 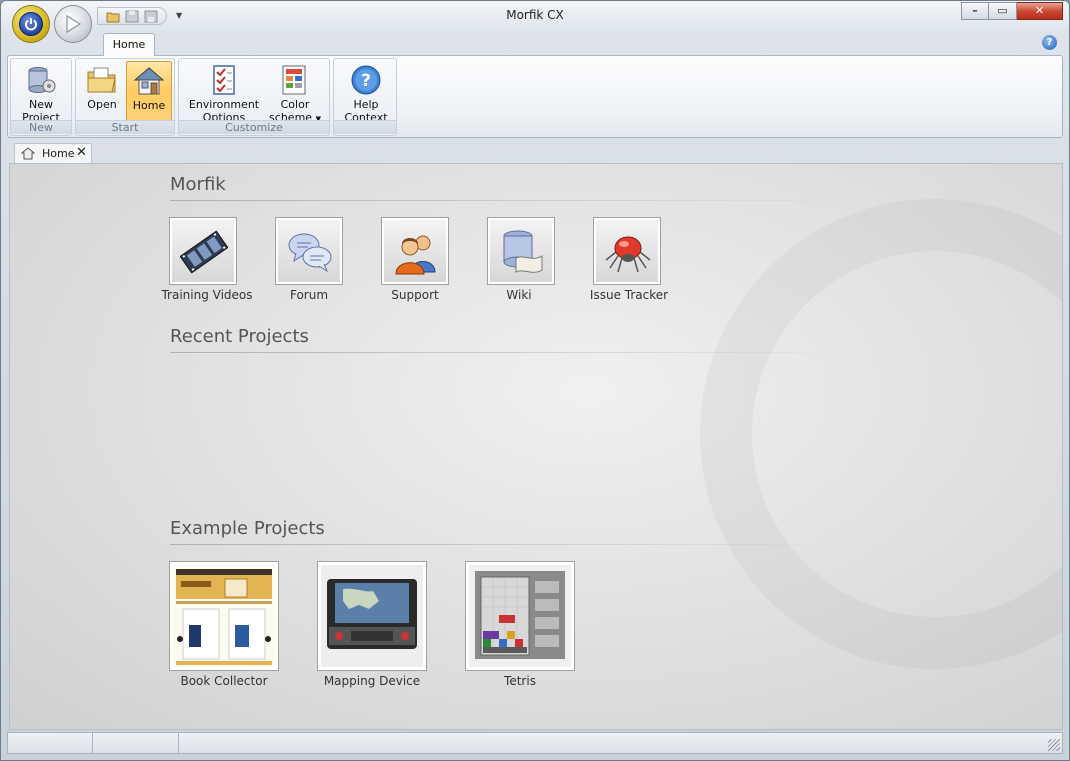 I want to click on chat-bubbles-icon, so click(x=310, y=253).